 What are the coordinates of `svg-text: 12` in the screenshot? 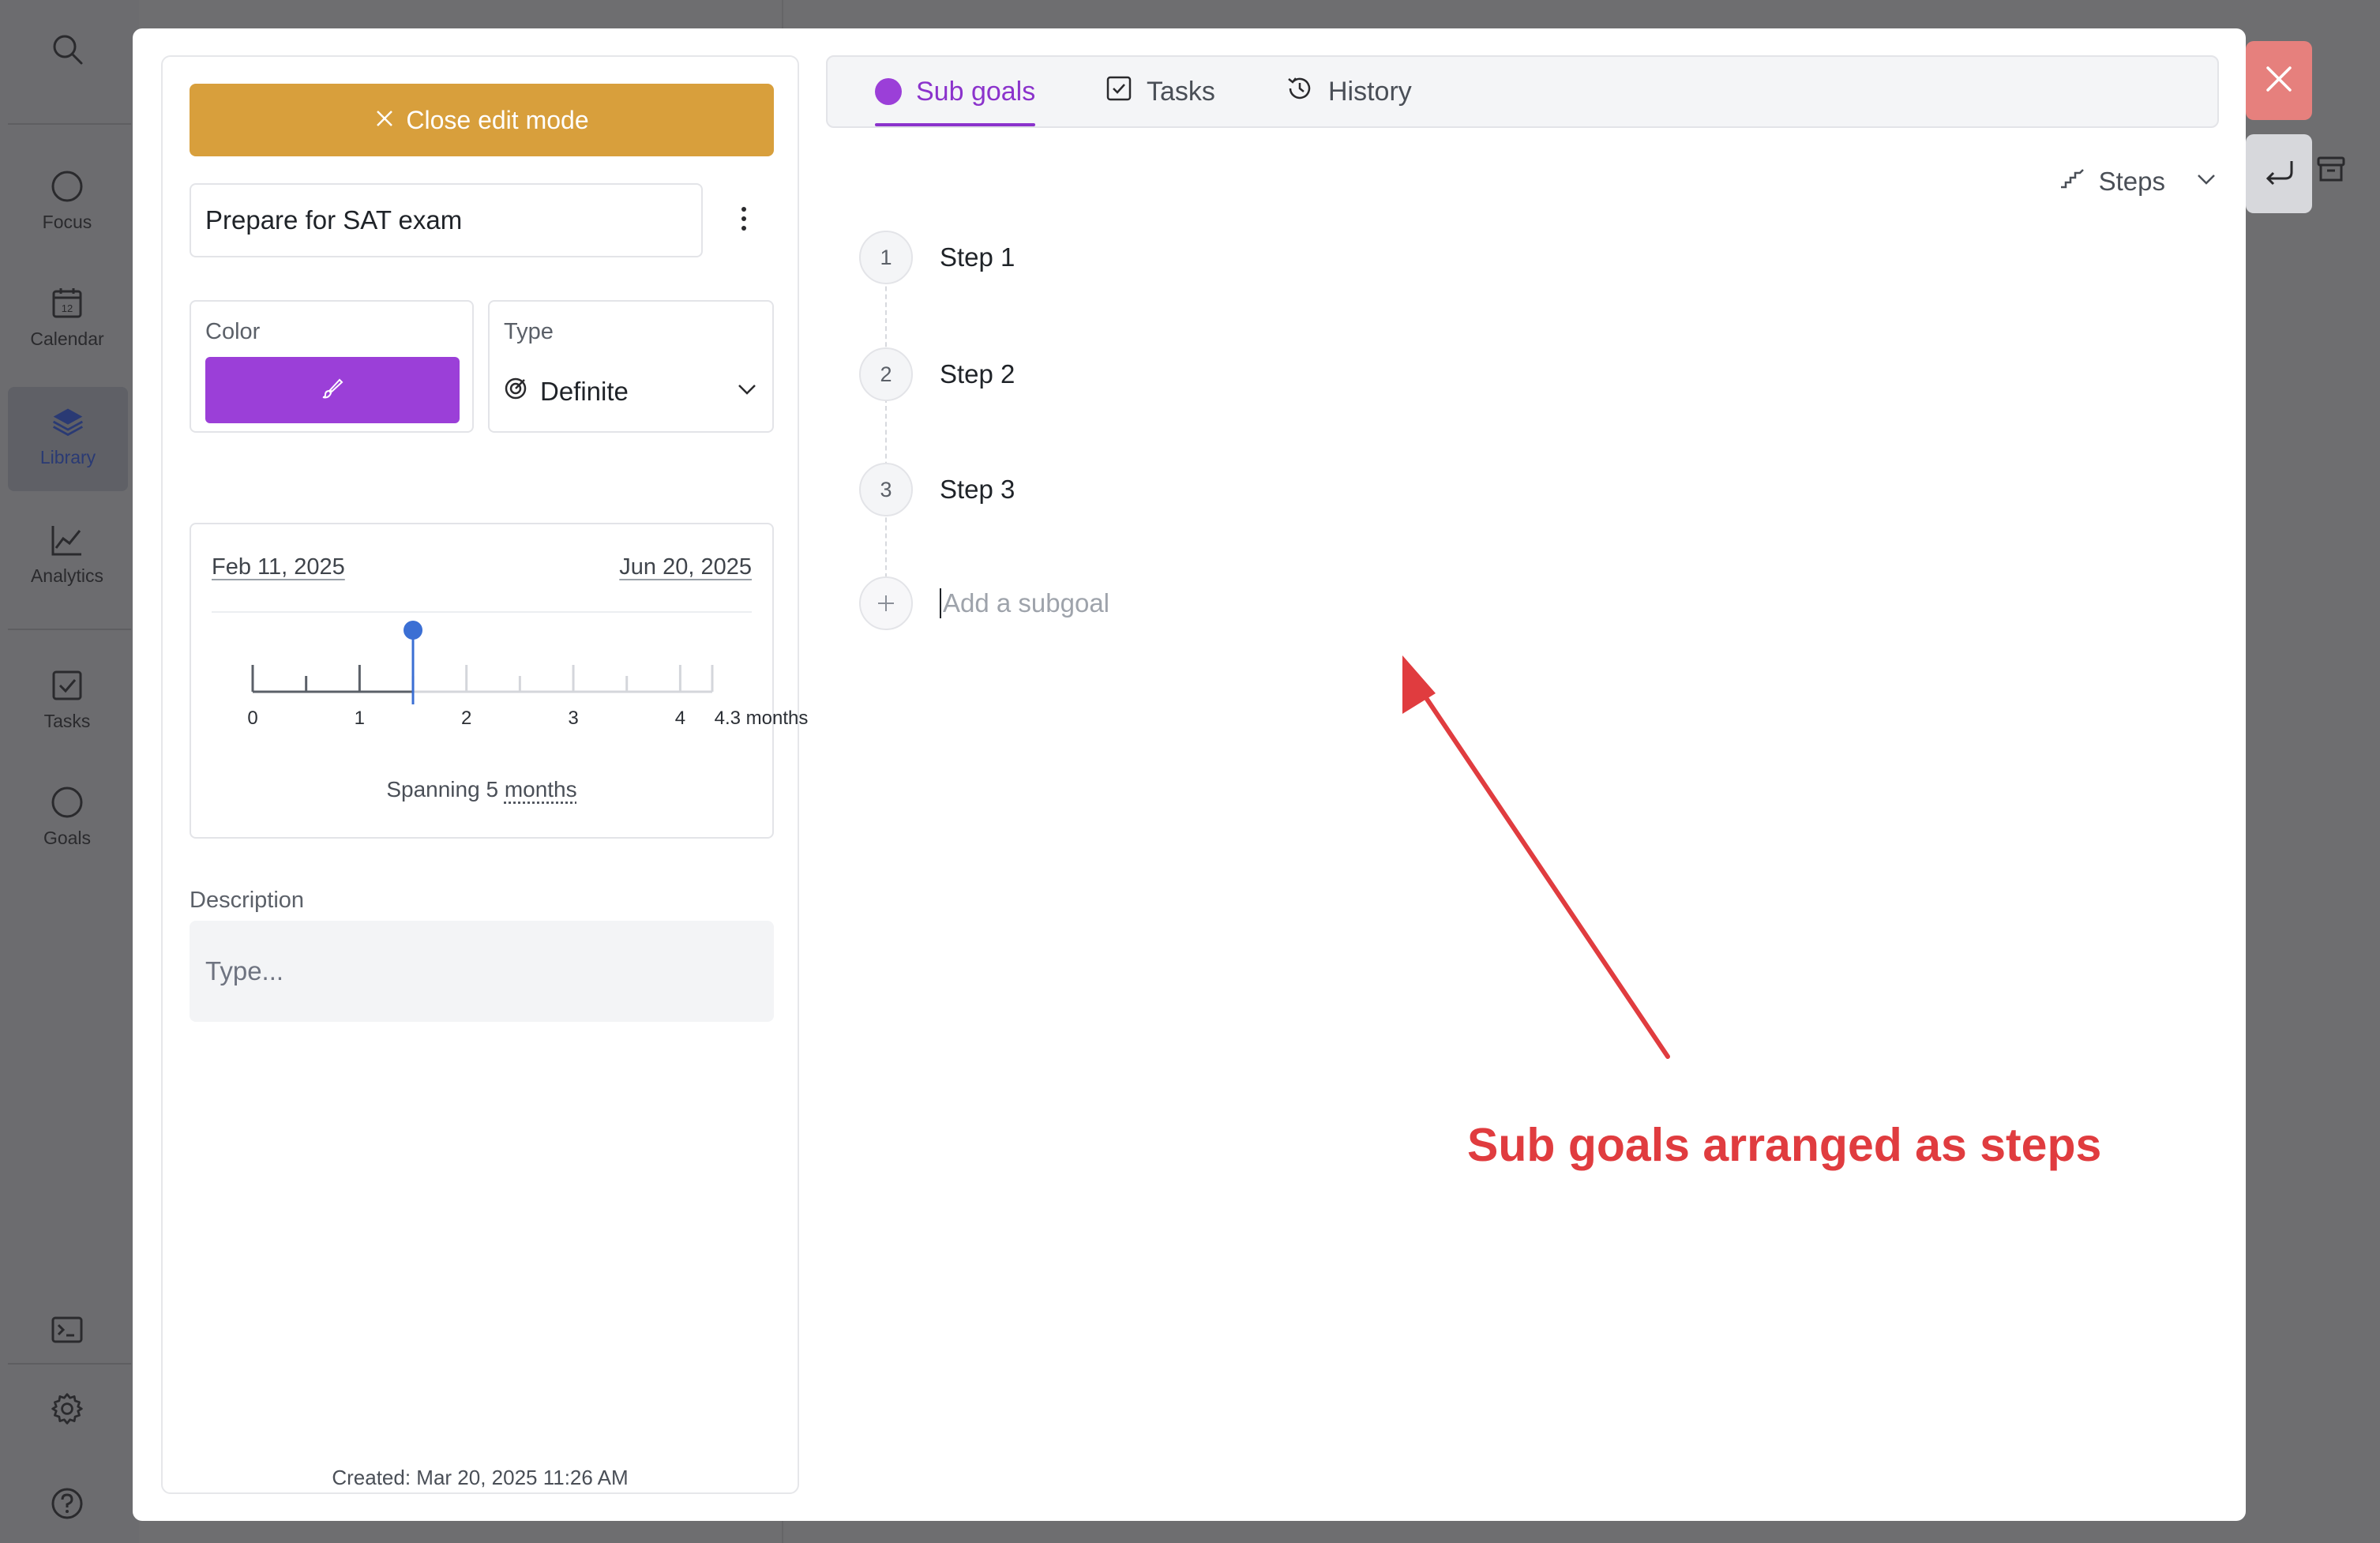 It's located at (67, 308).